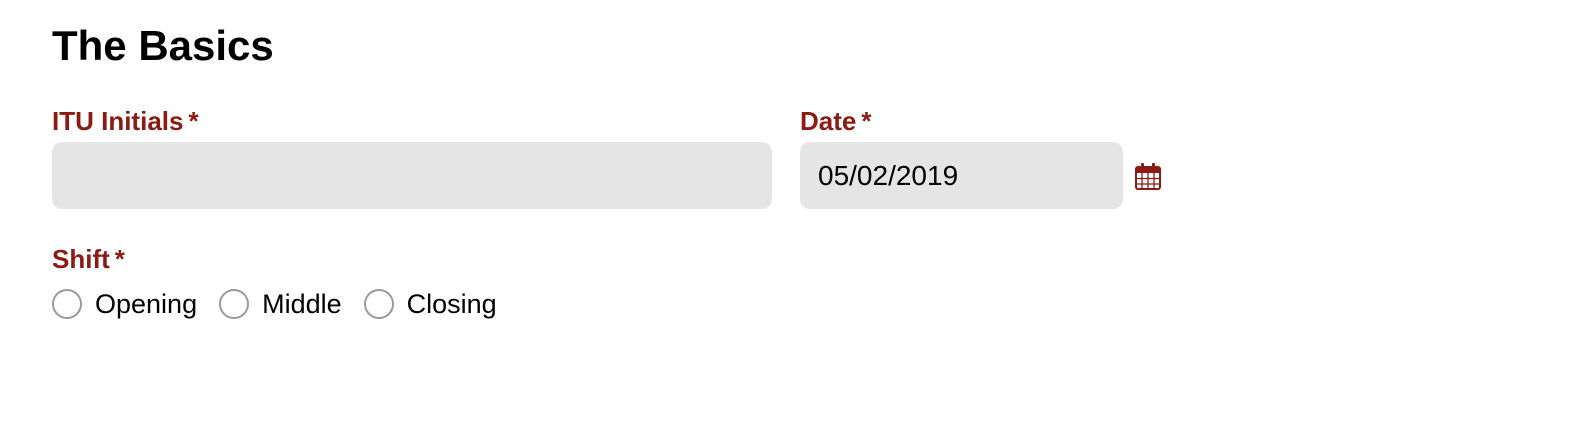  What do you see at coordinates (1148, 176) in the screenshot?
I see `calendar-icon` at bounding box center [1148, 176].